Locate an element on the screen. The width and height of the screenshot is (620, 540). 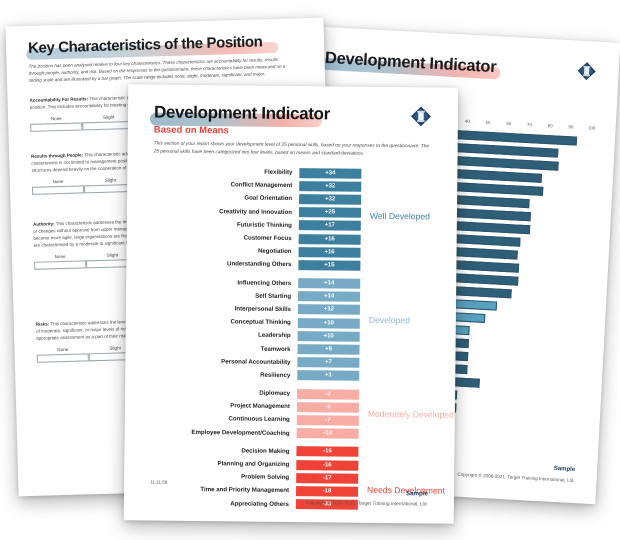
chart-row-label: Personal Accountability is located at coordinates (256, 361).